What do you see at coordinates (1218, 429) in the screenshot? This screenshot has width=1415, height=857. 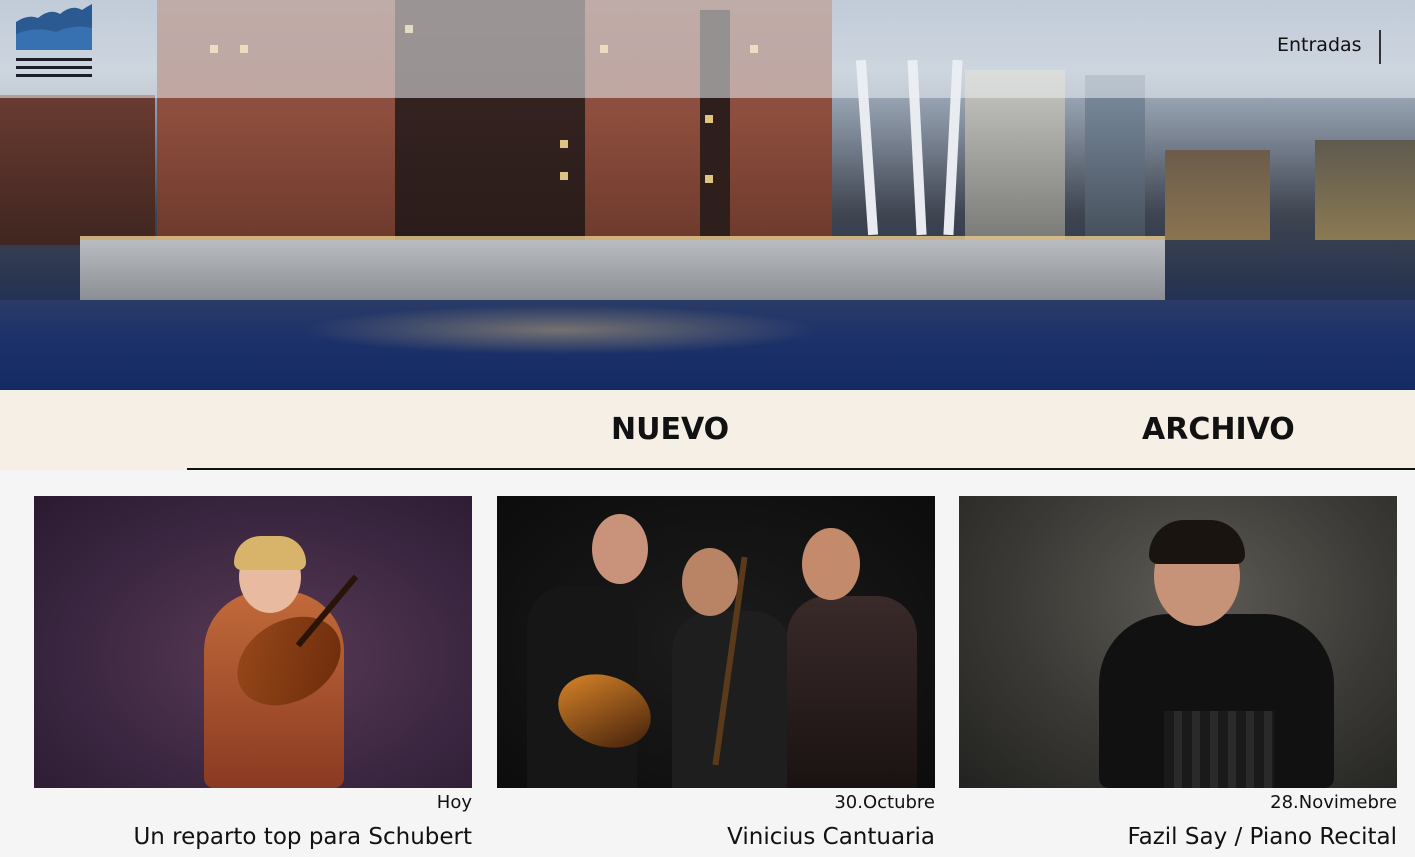 I see `tab-archivo: ARCHIVO` at bounding box center [1218, 429].